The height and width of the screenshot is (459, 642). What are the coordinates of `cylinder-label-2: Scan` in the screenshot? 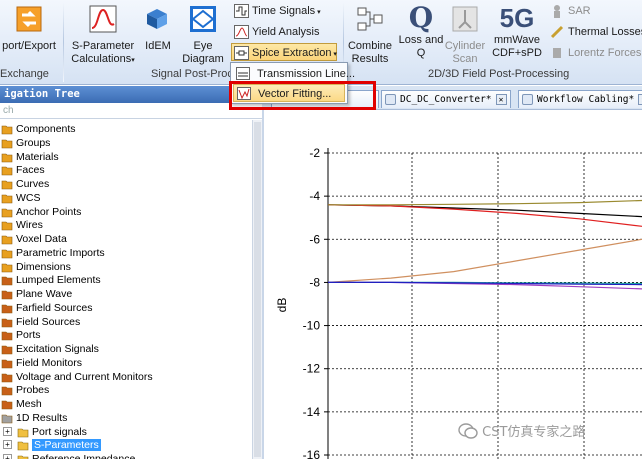 It's located at (465, 59).